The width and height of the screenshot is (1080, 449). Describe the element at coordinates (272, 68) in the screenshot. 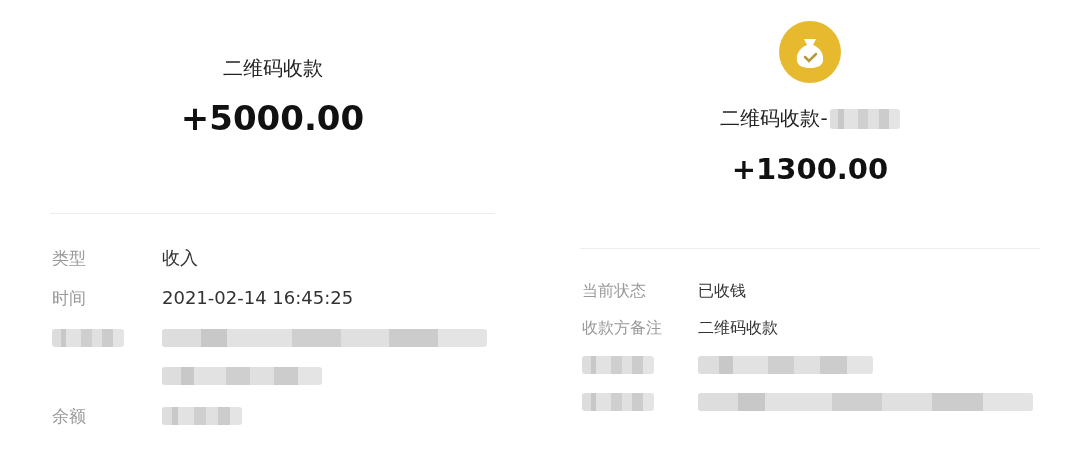

I see `transaction-title: 二维码收款` at that location.